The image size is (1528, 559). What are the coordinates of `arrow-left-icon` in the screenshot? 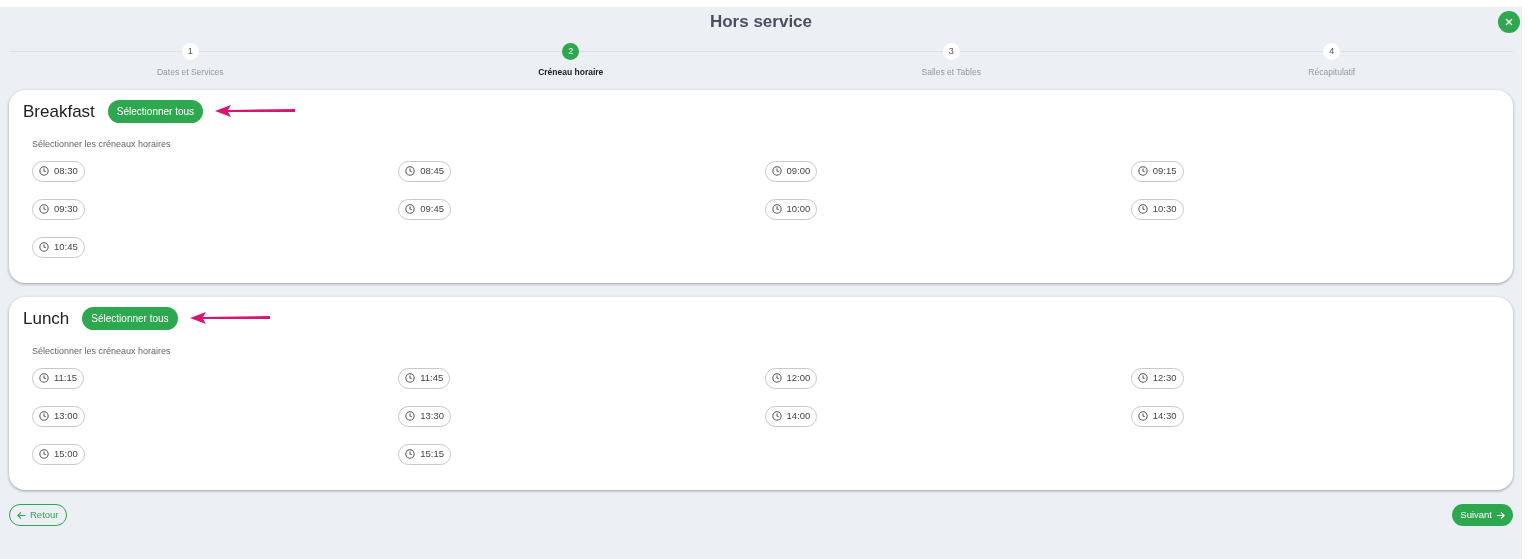 It's located at (21, 515).